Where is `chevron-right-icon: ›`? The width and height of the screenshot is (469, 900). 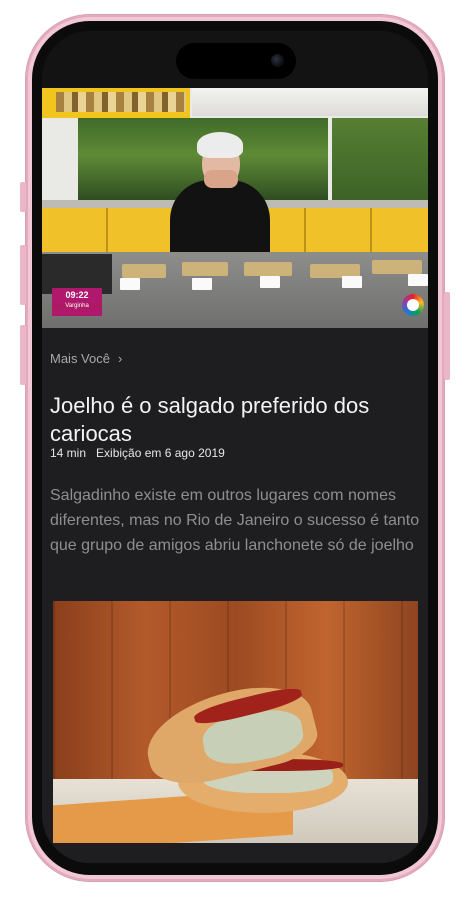
chevron-right-icon: › is located at coordinates (120, 358).